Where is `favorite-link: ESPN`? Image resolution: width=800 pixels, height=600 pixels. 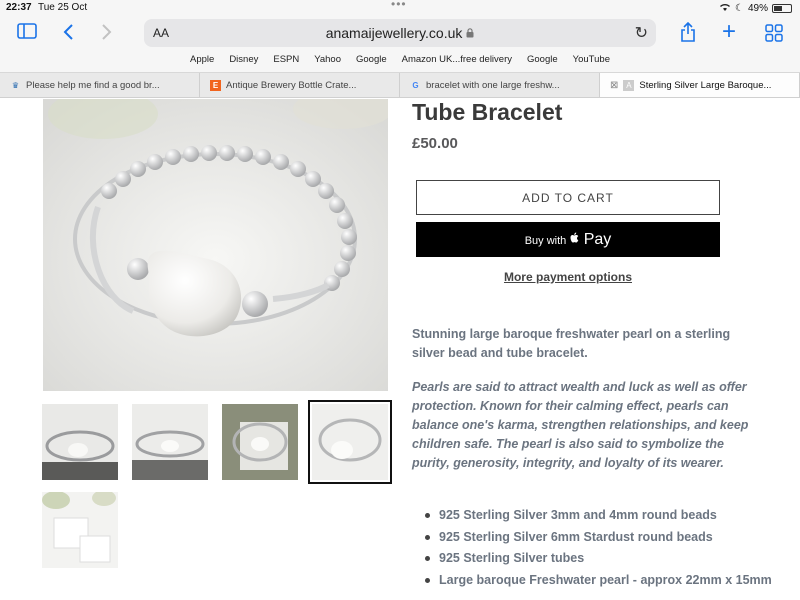 favorite-link: ESPN is located at coordinates (286, 62).